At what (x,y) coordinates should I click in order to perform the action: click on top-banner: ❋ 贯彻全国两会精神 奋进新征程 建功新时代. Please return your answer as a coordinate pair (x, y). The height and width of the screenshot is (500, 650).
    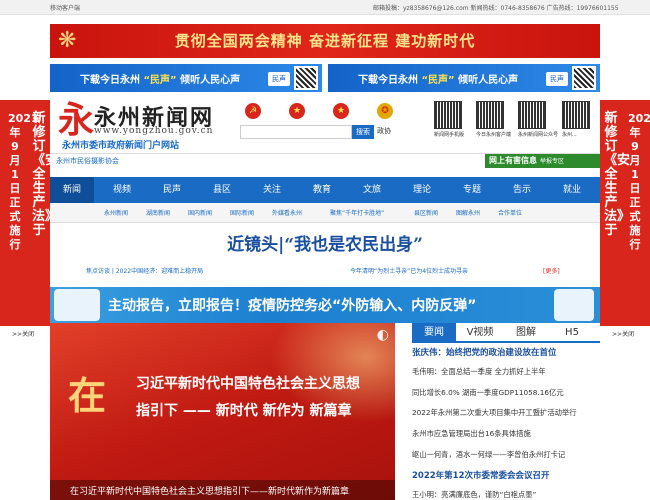
    Looking at the image, I should click on (325, 41).